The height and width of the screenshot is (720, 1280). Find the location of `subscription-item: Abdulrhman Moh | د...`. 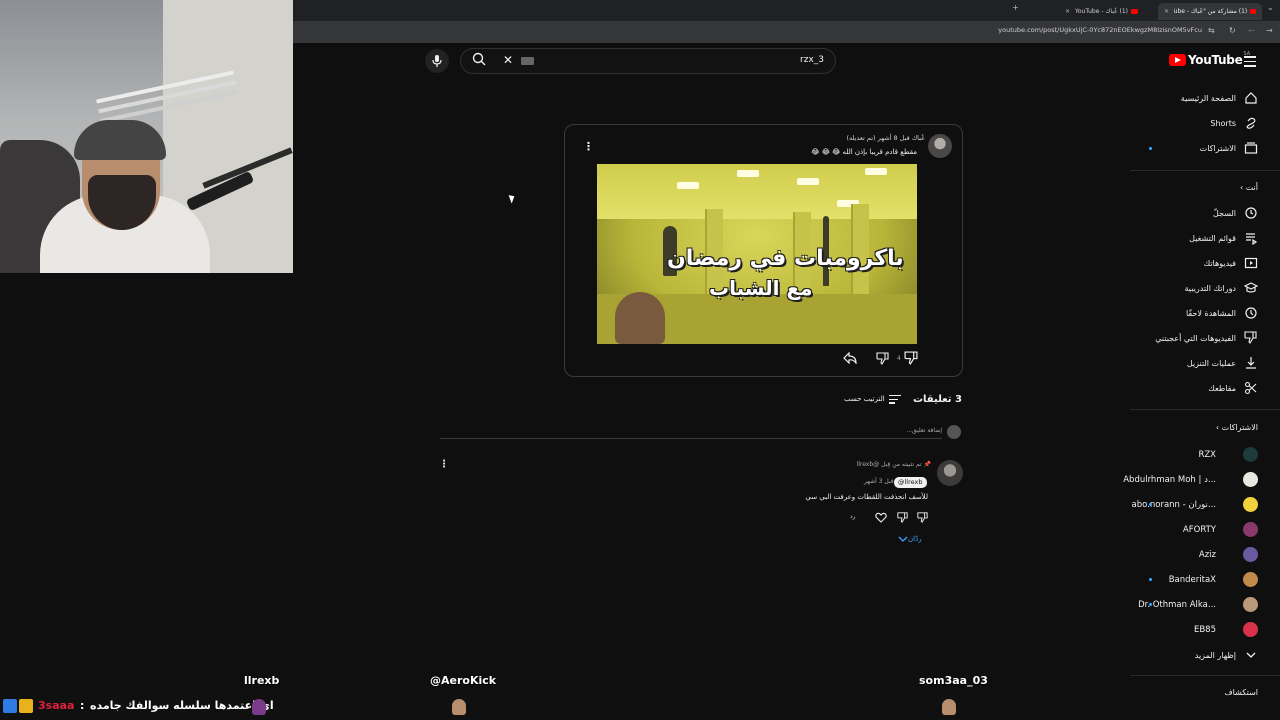

subscription-item: Abdulrhman Moh | د... is located at coordinates (1169, 480).